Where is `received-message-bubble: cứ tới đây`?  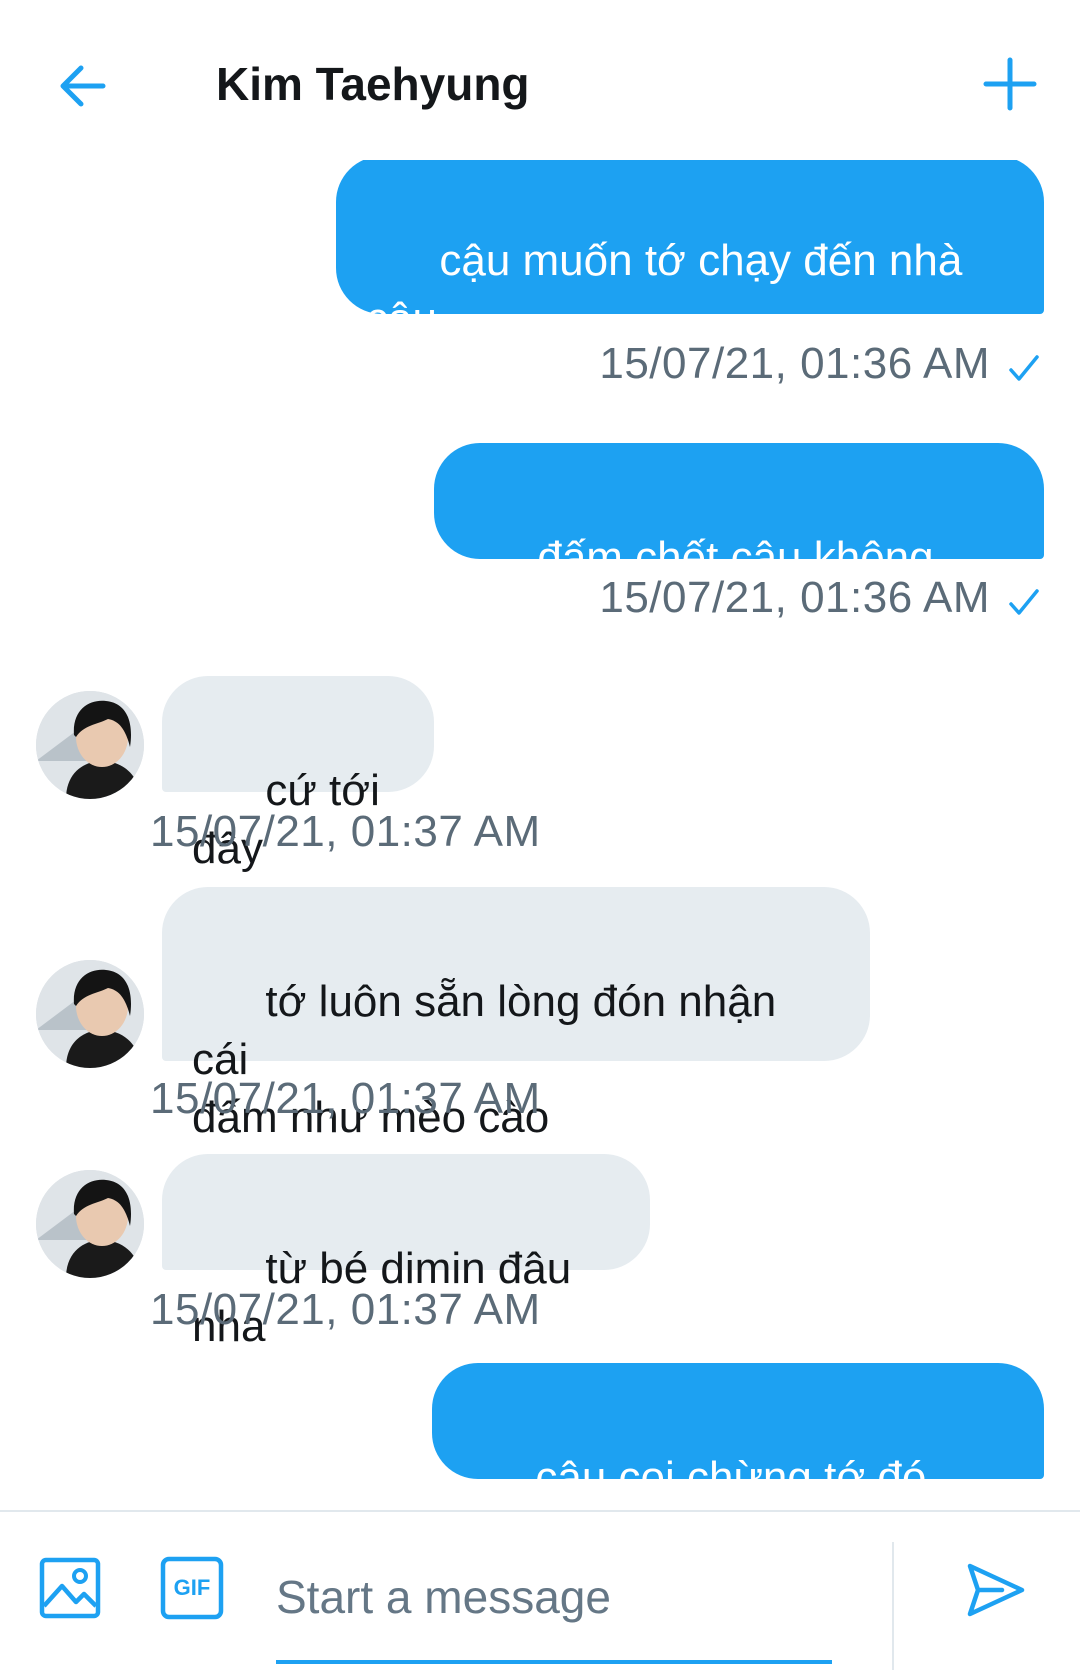
received-message-bubble: cứ tới đây is located at coordinates (298, 774).